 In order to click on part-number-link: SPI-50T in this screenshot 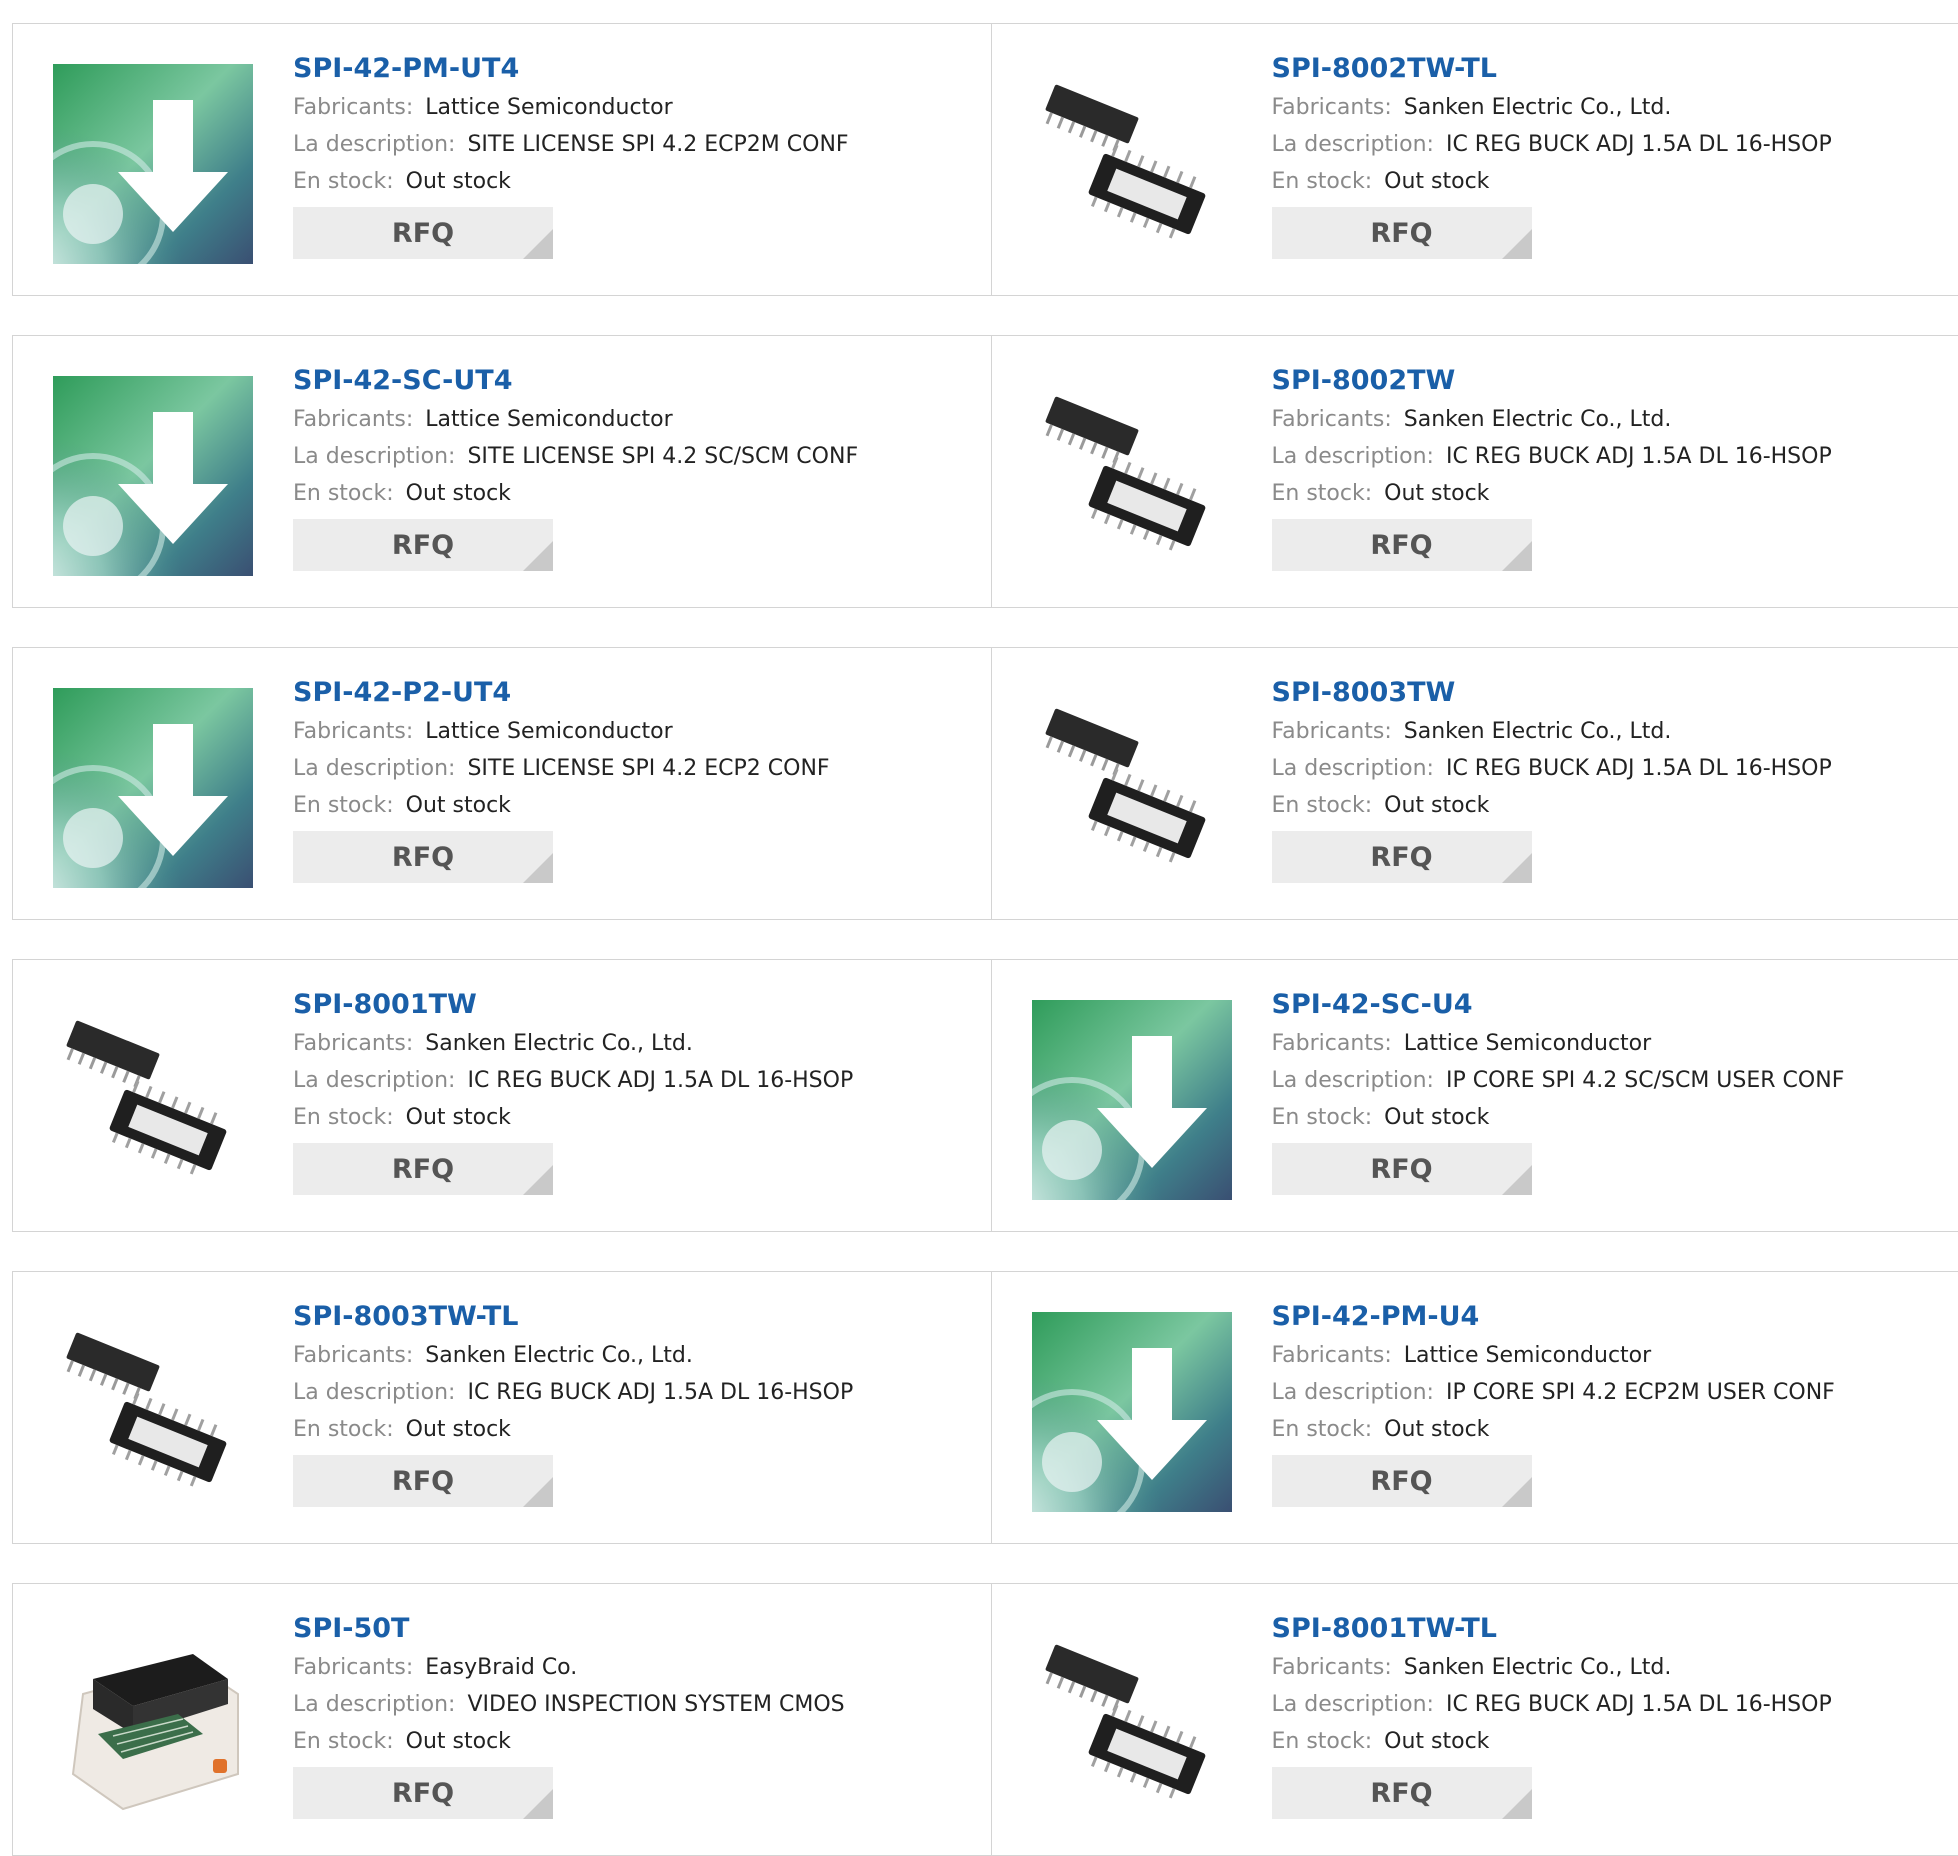, I will do `click(569, 1630)`.